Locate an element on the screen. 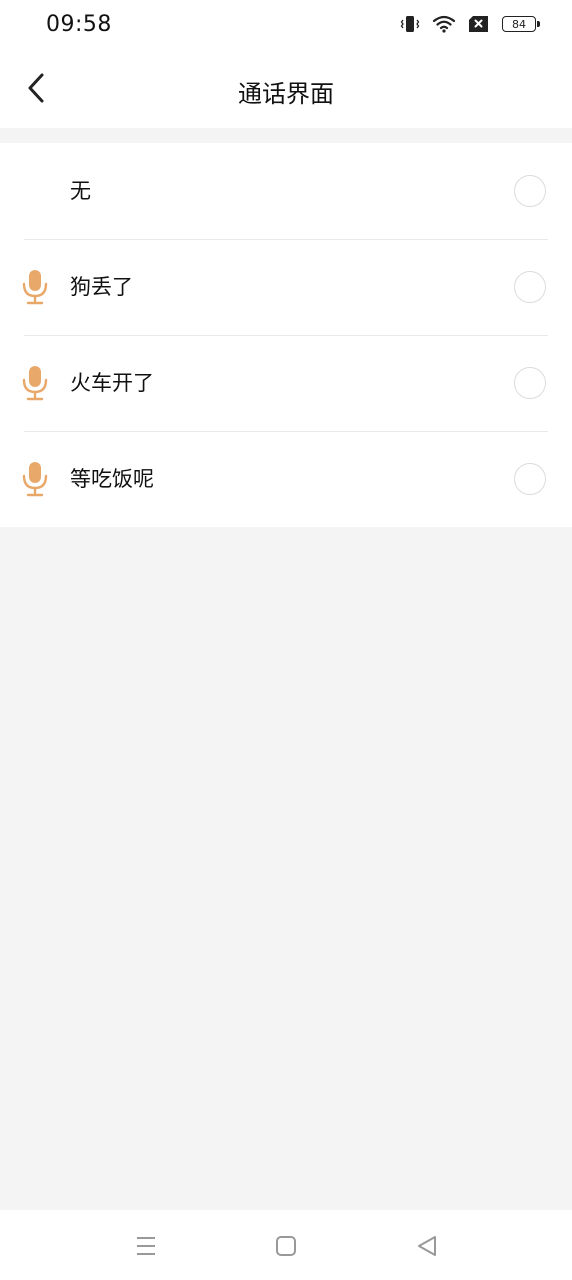 The image size is (572, 1280). header: 通话界面 is located at coordinates (286, 90).